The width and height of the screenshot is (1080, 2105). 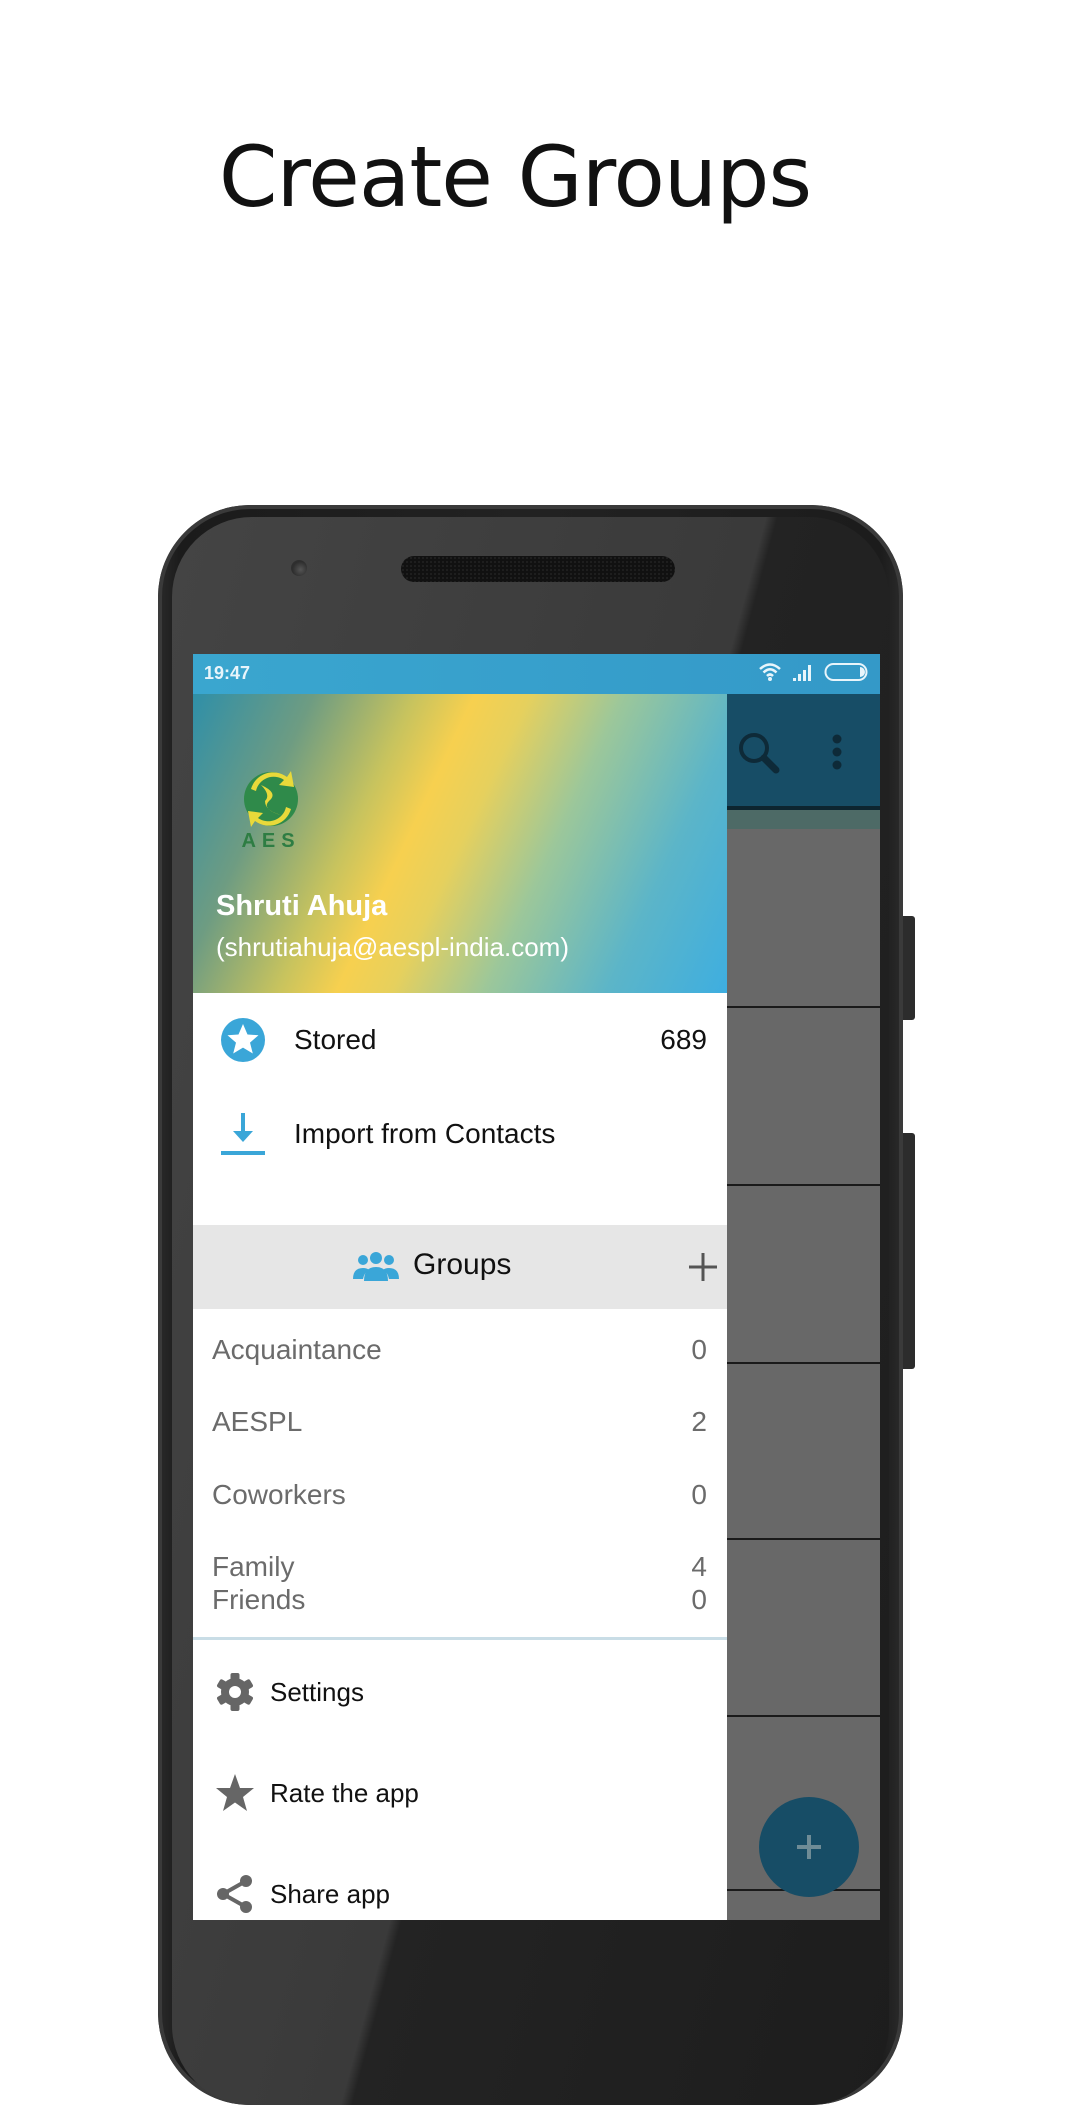 What do you see at coordinates (297, 1349) in the screenshot?
I see `group-name: Acquaintance` at bounding box center [297, 1349].